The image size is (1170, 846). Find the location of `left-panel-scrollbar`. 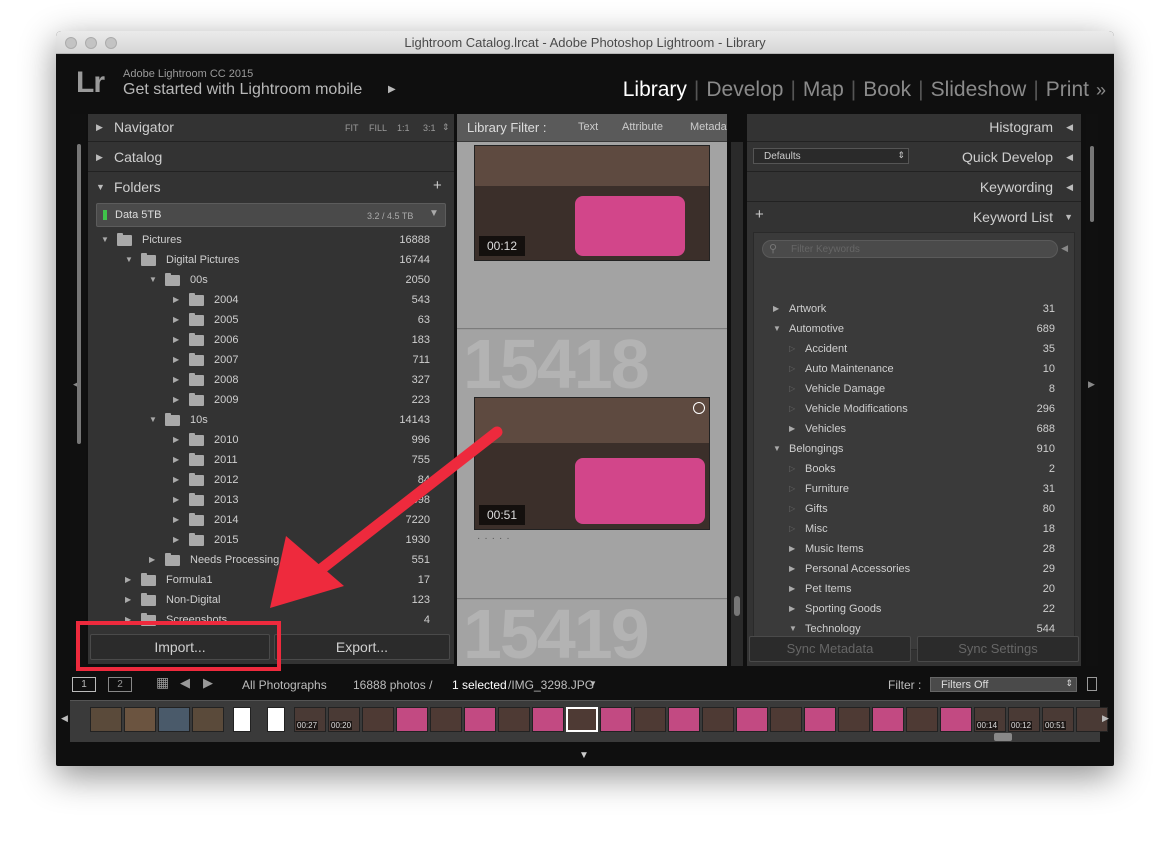

left-panel-scrollbar is located at coordinates (79, 294).